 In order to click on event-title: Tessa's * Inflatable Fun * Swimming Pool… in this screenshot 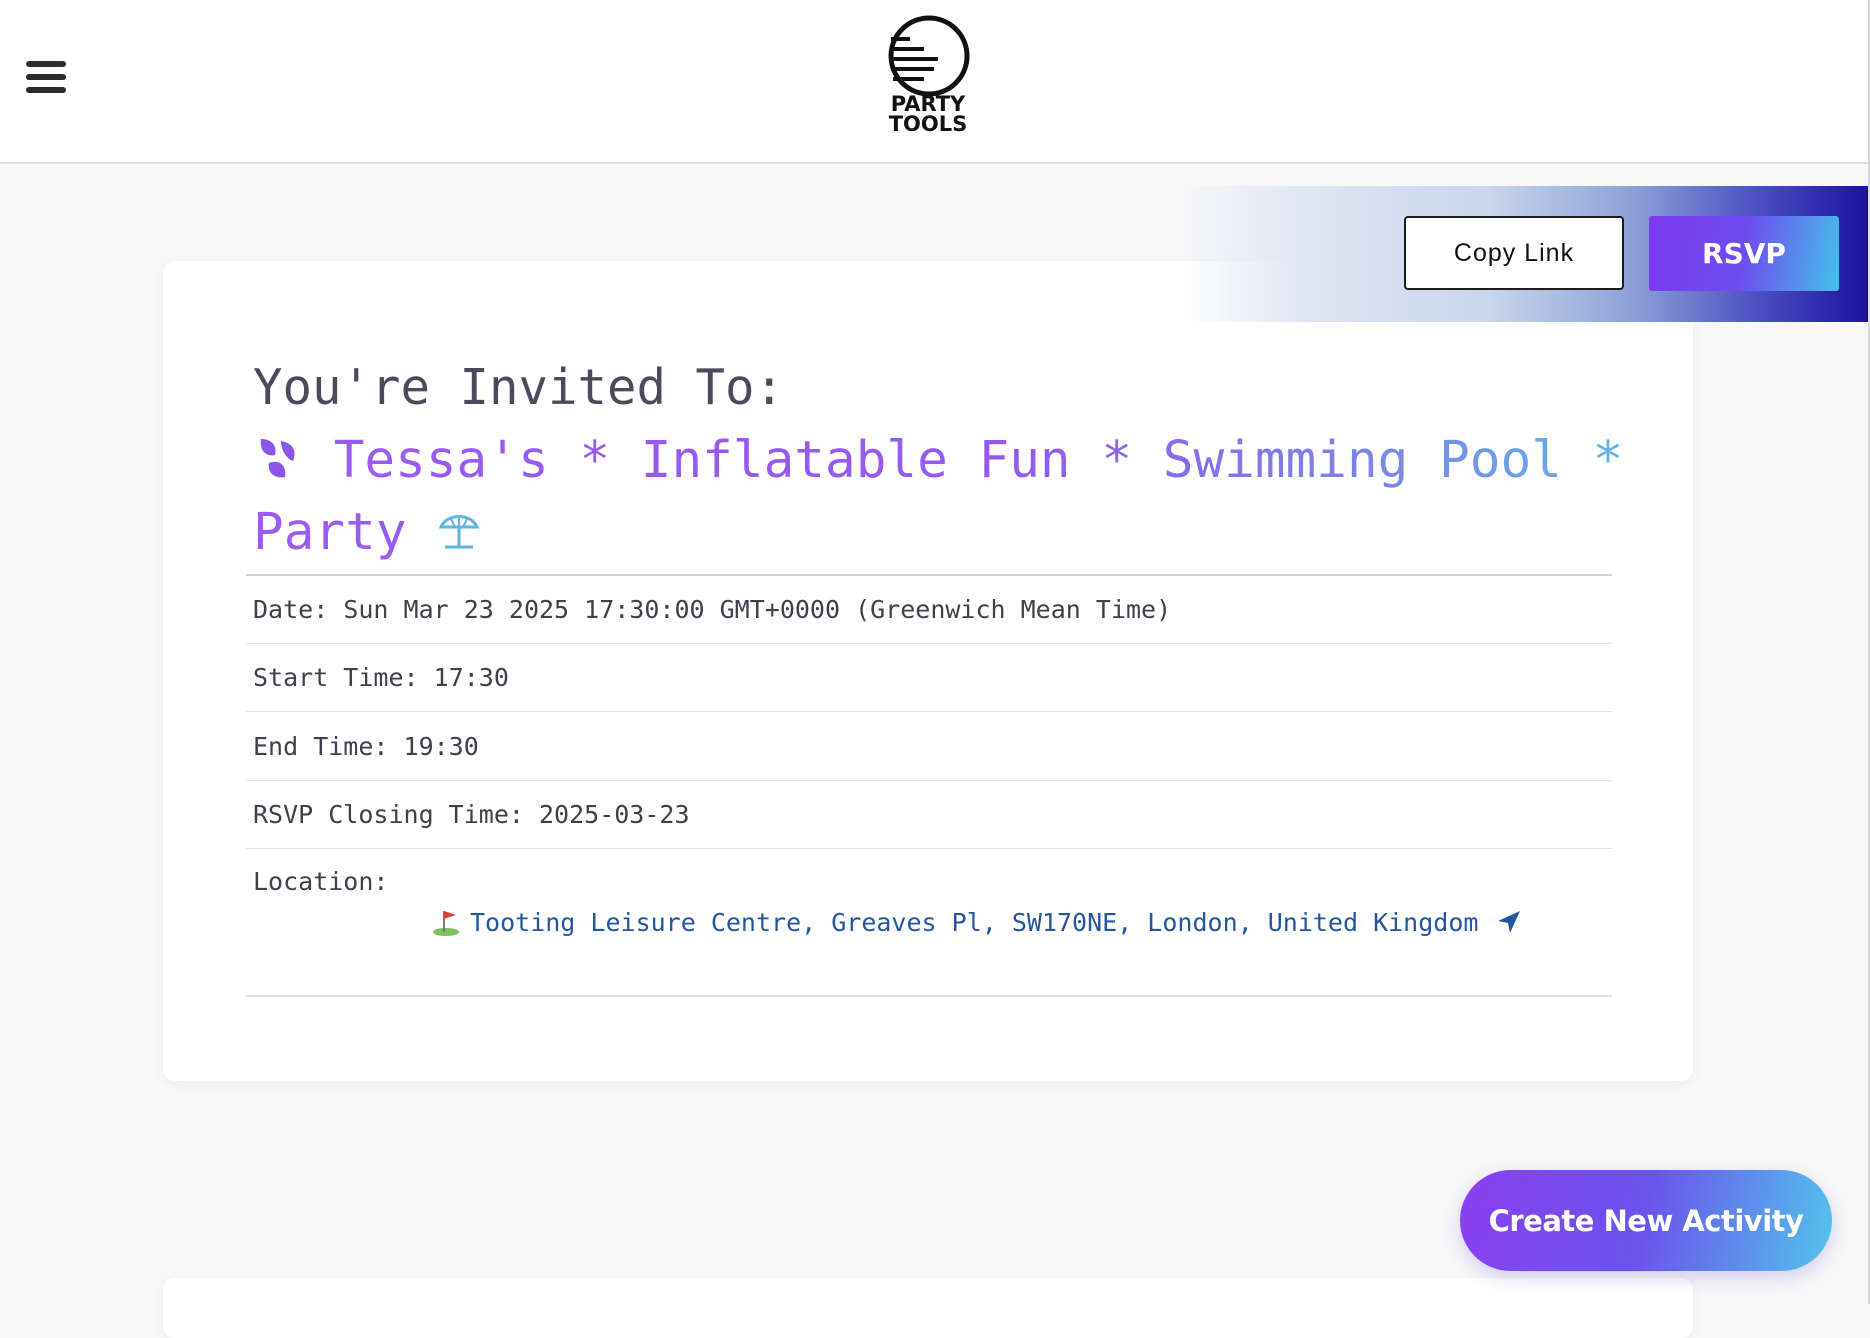, I will do `click(953, 497)`.